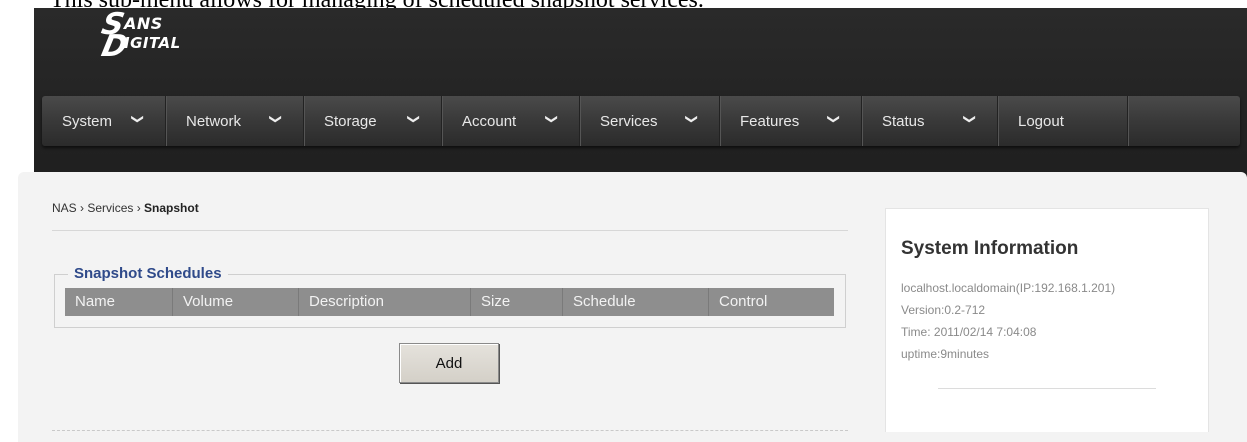 Image resolution: width=1247 pixels, height=442 pixels. I want to click on nav-label: Features, so click(770, 121).